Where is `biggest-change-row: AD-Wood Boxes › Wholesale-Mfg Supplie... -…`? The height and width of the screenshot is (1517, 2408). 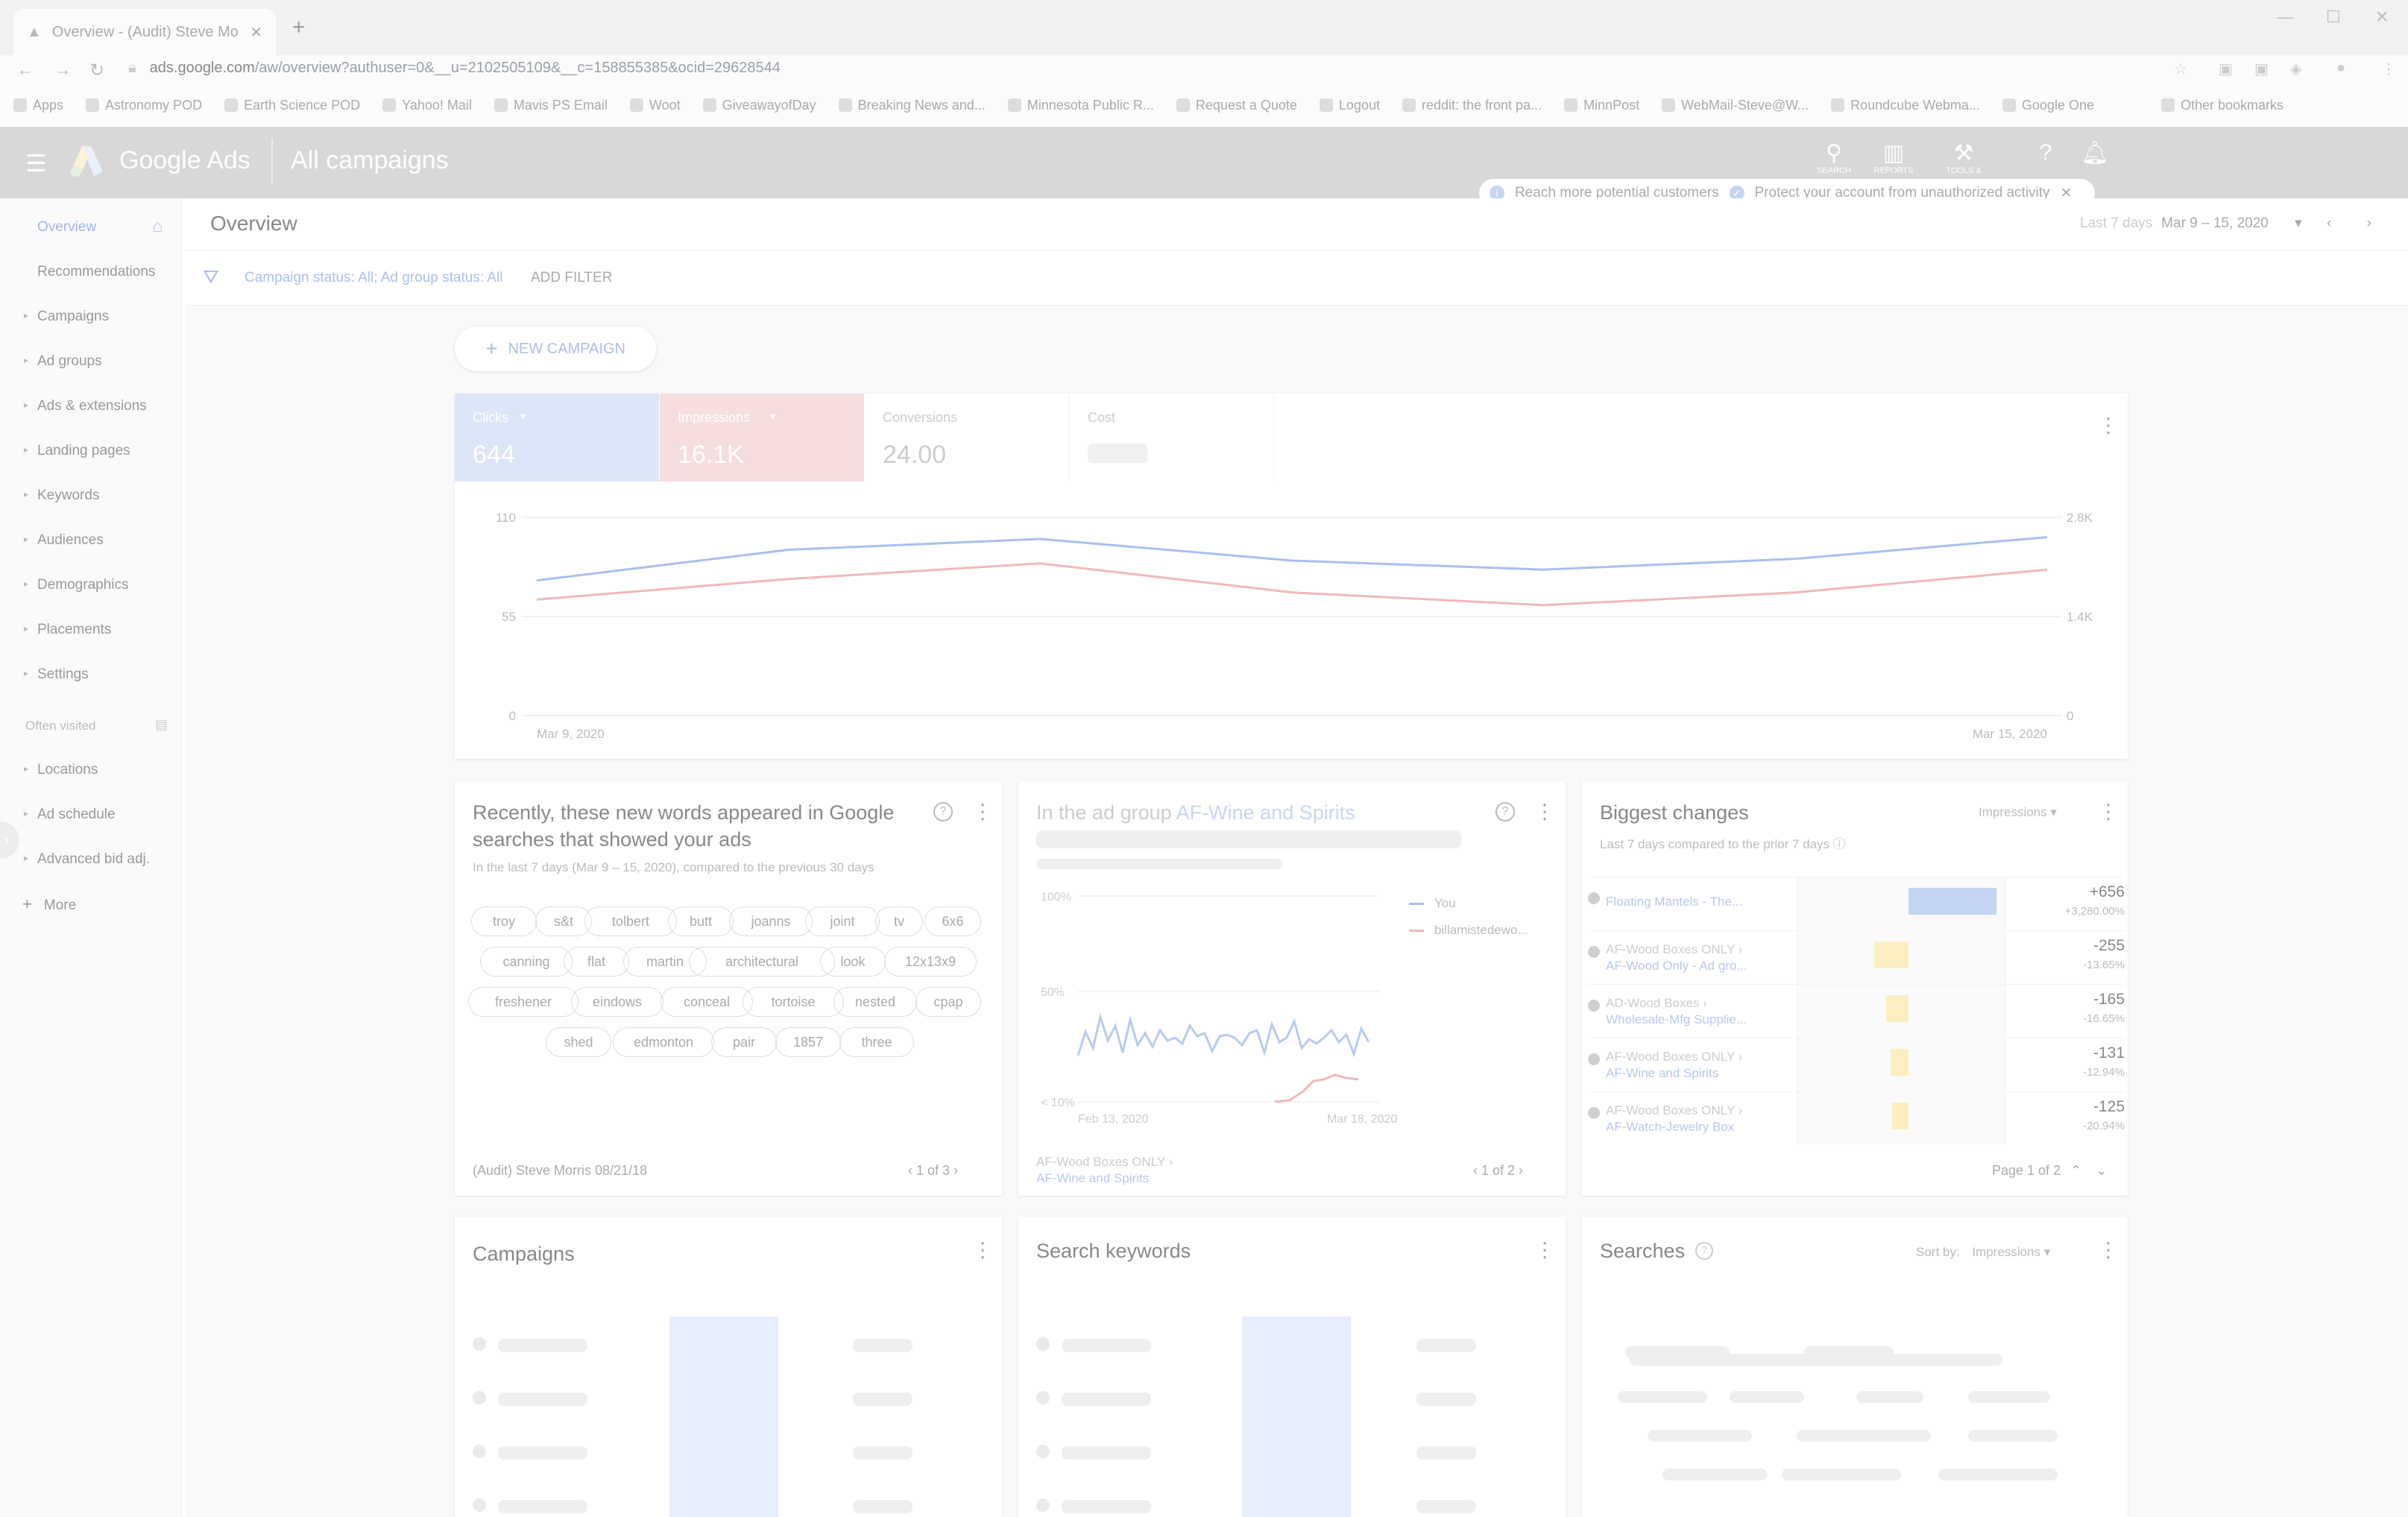
biggest-change-row: AD-Wood Boxes › Wholesale-Mfg Supplie... -… is located at coordinates (1857, 1011).